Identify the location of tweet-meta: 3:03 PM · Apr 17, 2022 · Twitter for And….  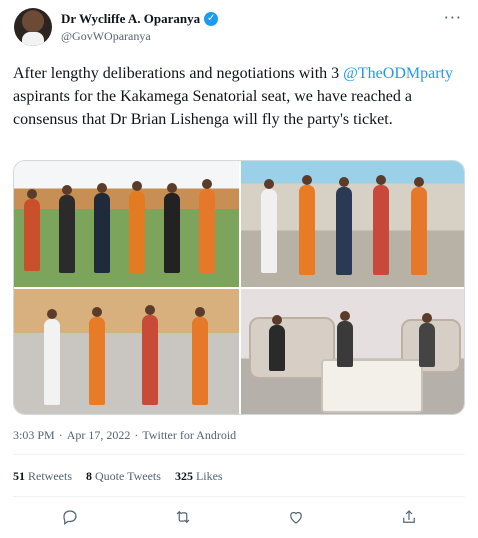
(124, 435).